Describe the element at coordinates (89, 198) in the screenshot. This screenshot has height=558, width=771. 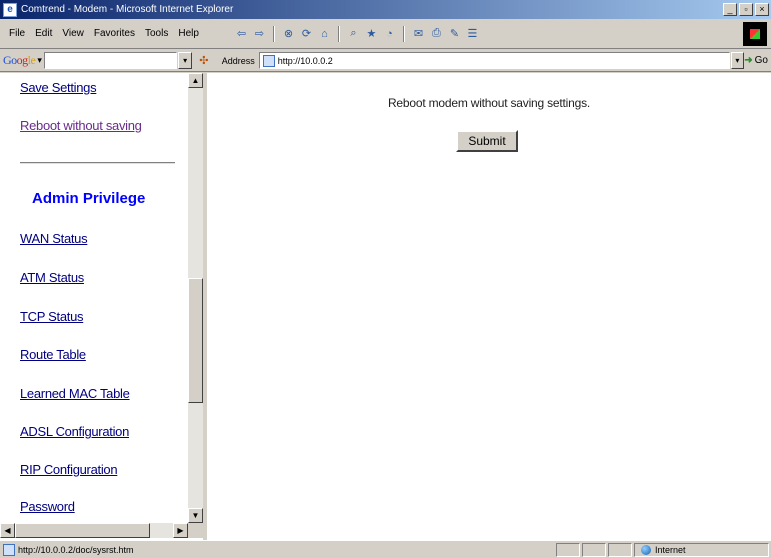
I see `admin-privilege-heading: Admin Privilege` at that location.